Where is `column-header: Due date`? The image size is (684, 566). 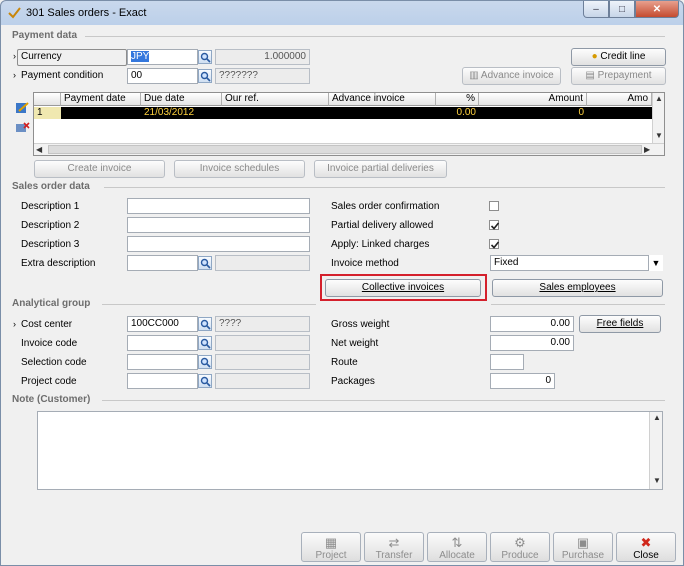 column-header: Due date is located at coordinates (181, 99).